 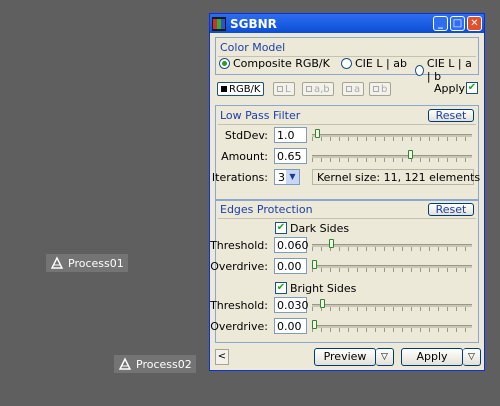 I want to click on bright-threshold-row: Threshold: 0.030, so click(x=344, y=305).